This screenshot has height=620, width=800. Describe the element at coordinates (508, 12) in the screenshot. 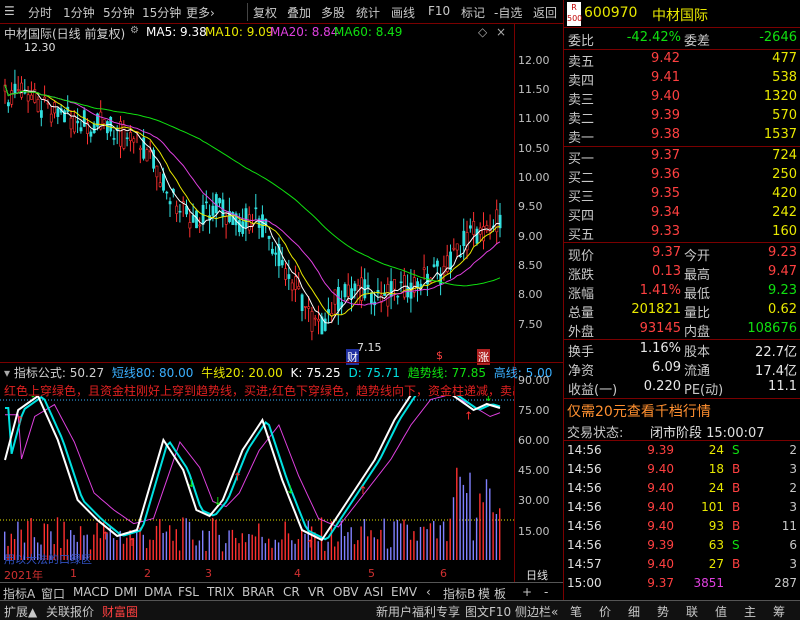

I see `add-watchlist-button: -自选` at that location.